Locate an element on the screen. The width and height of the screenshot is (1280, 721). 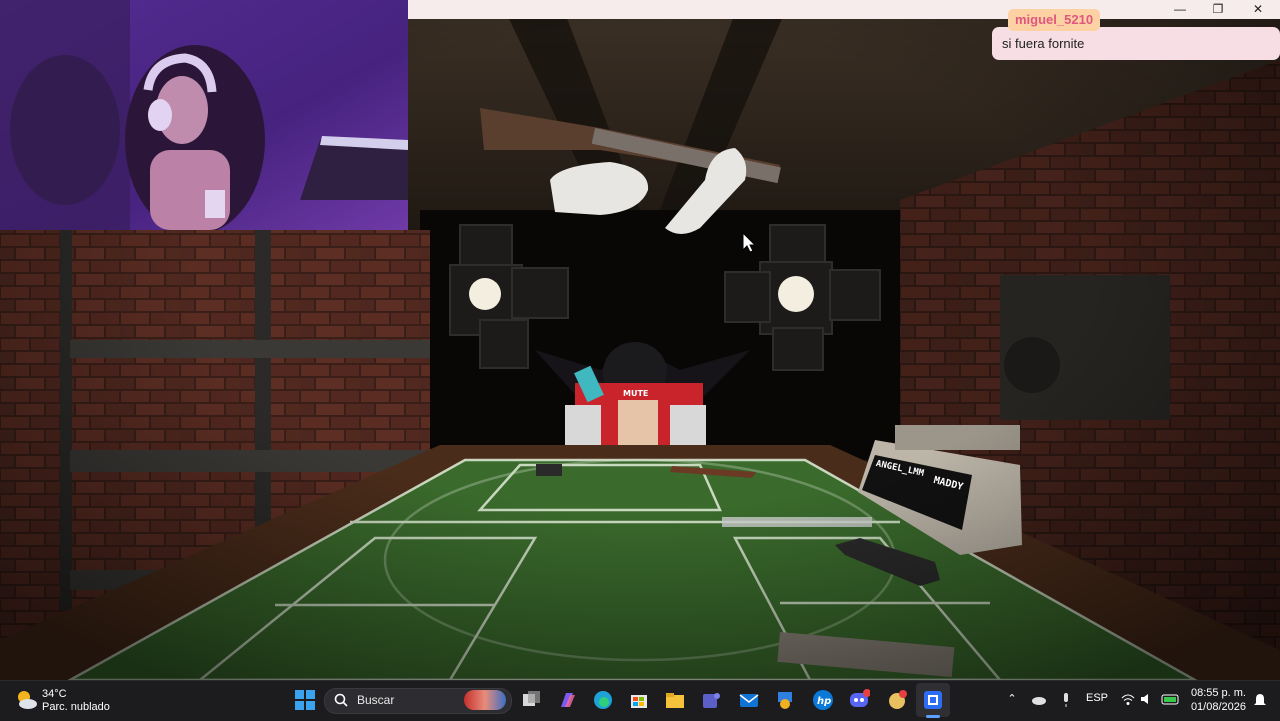
task-view-icon is located at coordinates (531, 700).